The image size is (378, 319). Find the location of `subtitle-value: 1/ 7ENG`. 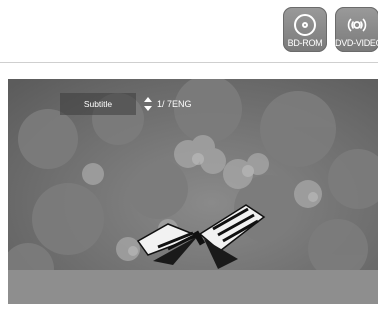

subtitle-value: 1/ 7ENG is located at coordinates (174, 104).